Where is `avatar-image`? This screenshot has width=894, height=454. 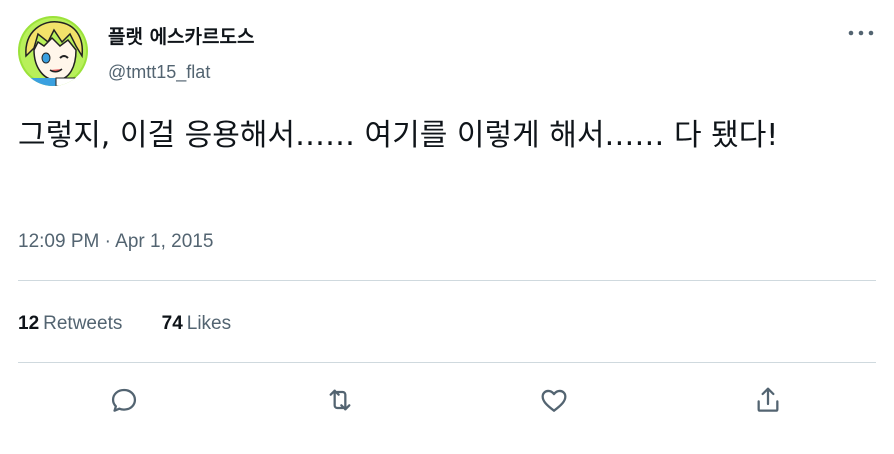
avatar-image is located at coordinates (53, 51).